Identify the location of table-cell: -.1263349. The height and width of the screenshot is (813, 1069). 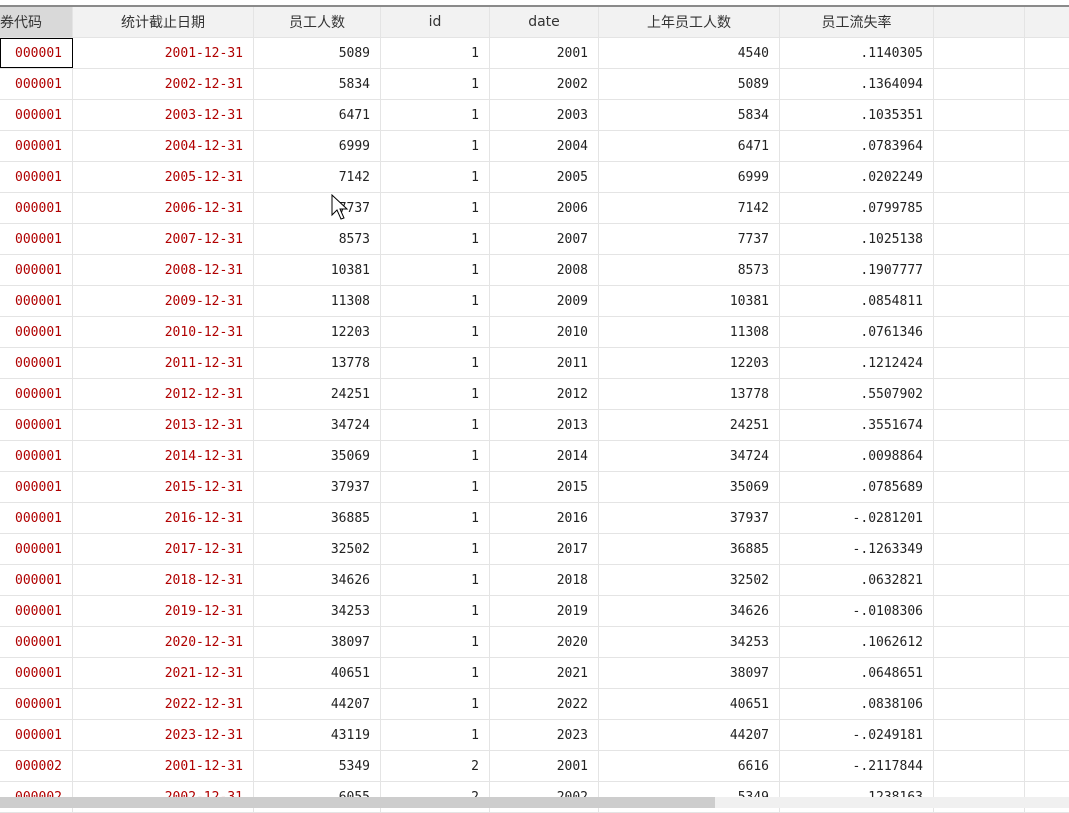
(857, 549).